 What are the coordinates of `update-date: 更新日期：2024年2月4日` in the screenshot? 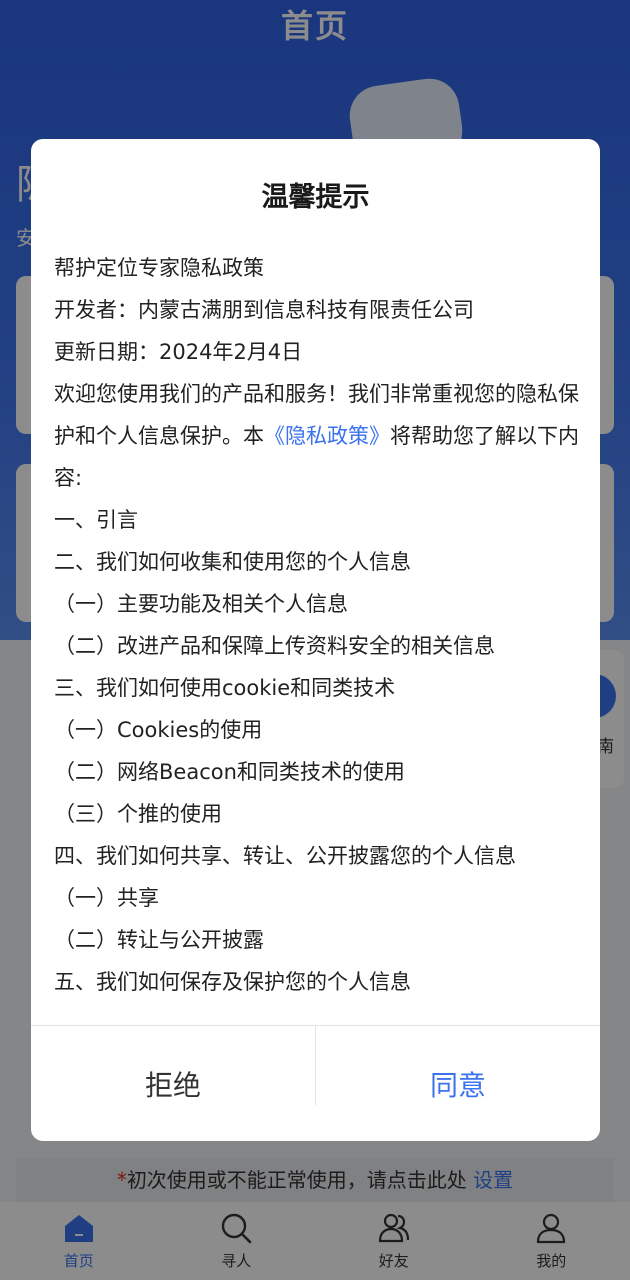 It's located at (178, 352).